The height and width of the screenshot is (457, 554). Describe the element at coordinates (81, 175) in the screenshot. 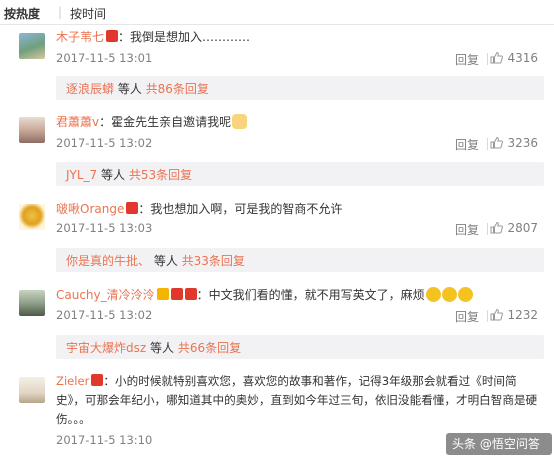

I see `reply-summary-user: JYL_7` at that location.